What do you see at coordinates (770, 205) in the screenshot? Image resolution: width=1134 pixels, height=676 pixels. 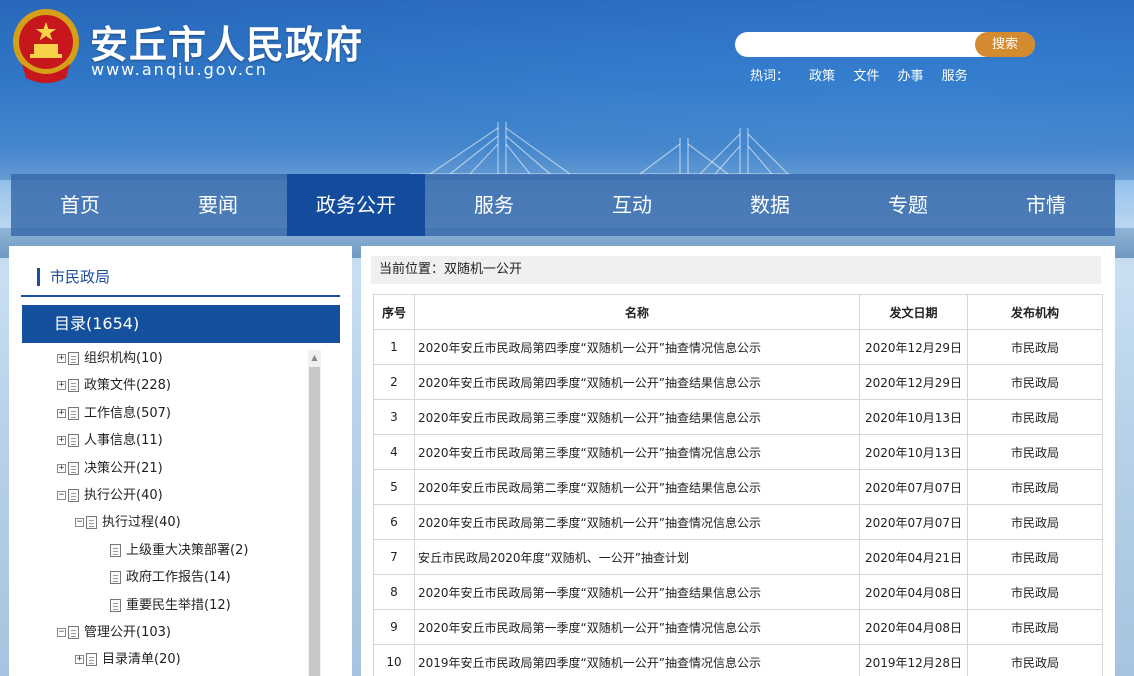 I see `nav-data: 数据` at bounding box center [770, 205].